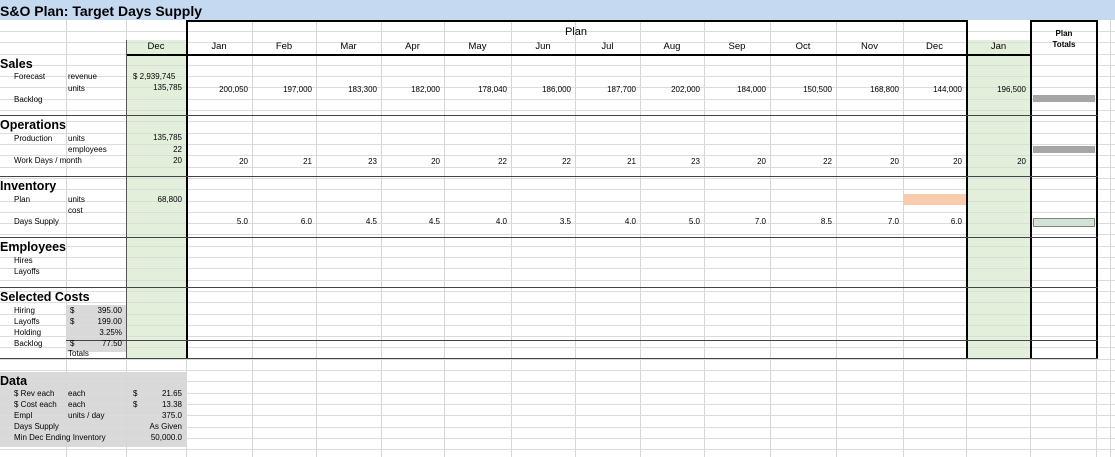  I want to click on gridline-v, so click(66, 238).